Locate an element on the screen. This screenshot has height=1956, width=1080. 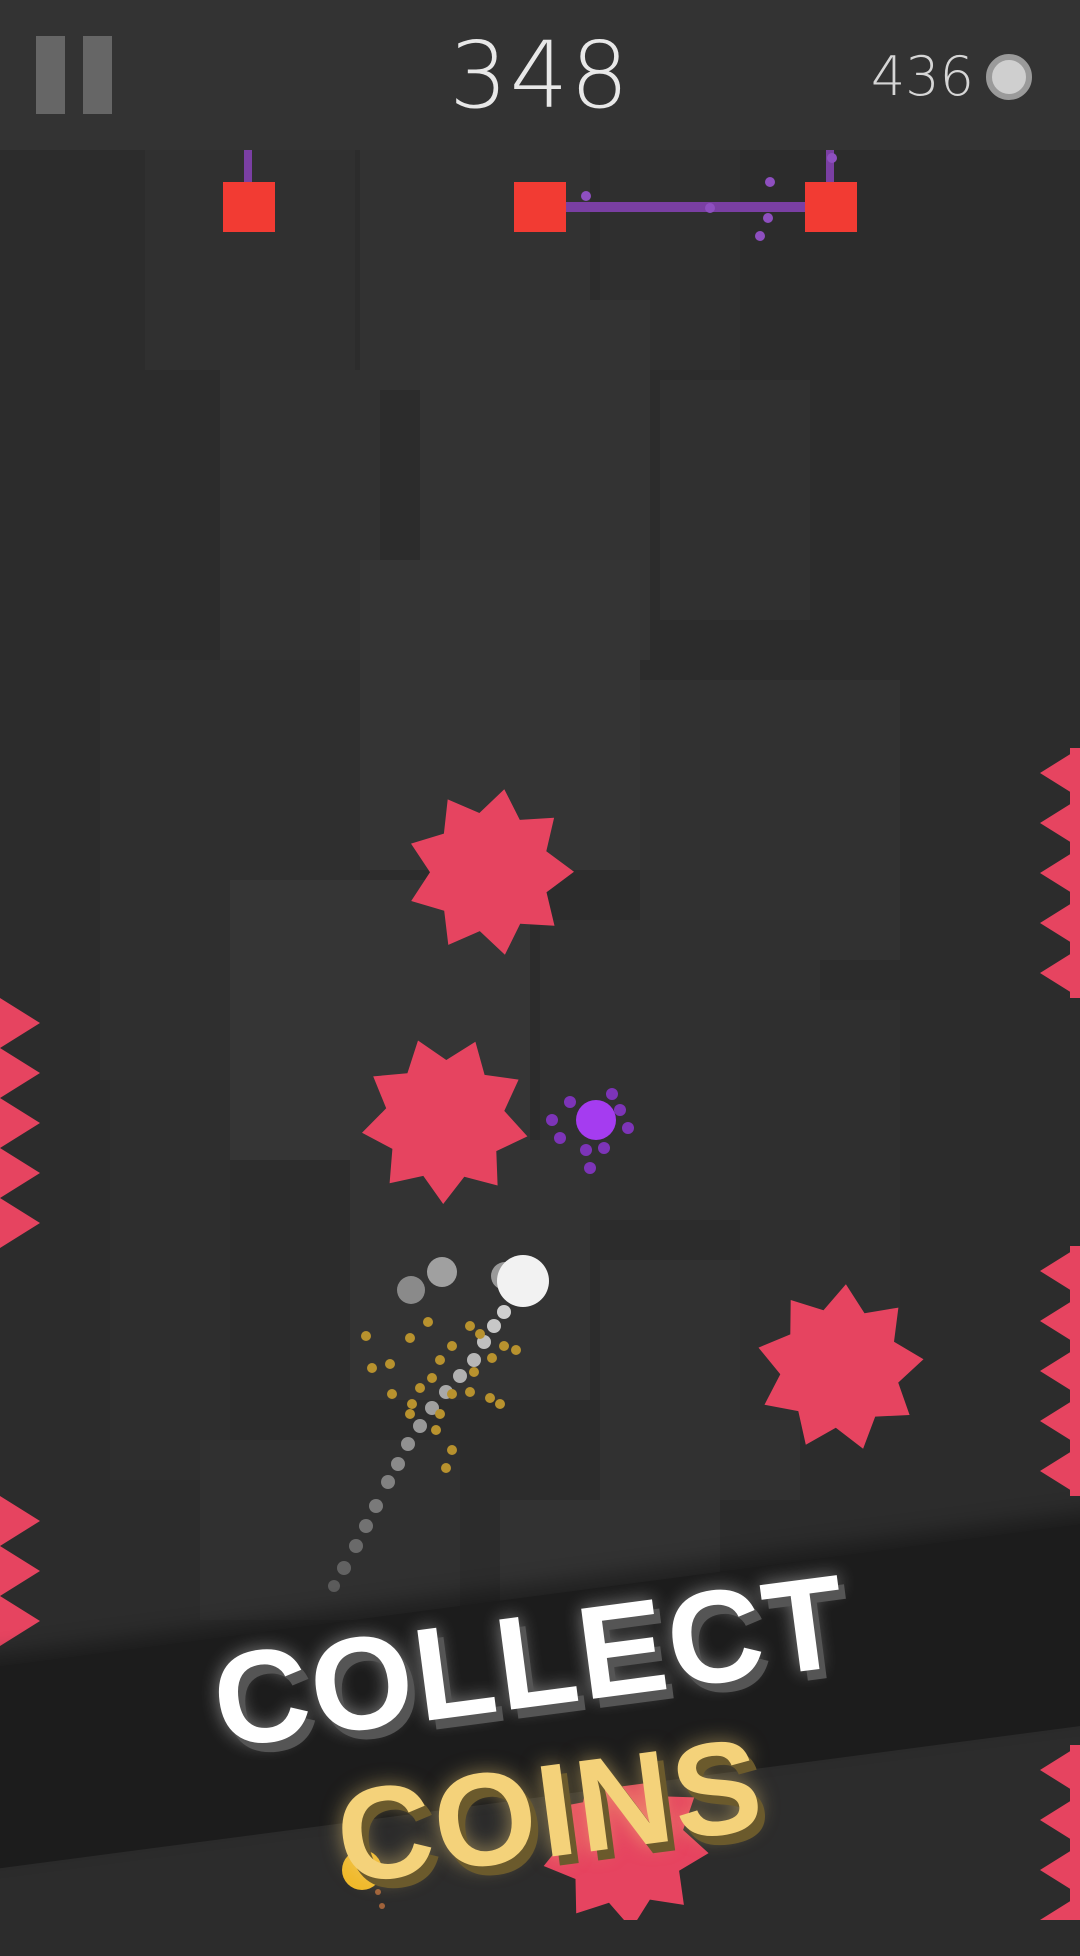
purple-enemy is located at coordinates (596, 1120).